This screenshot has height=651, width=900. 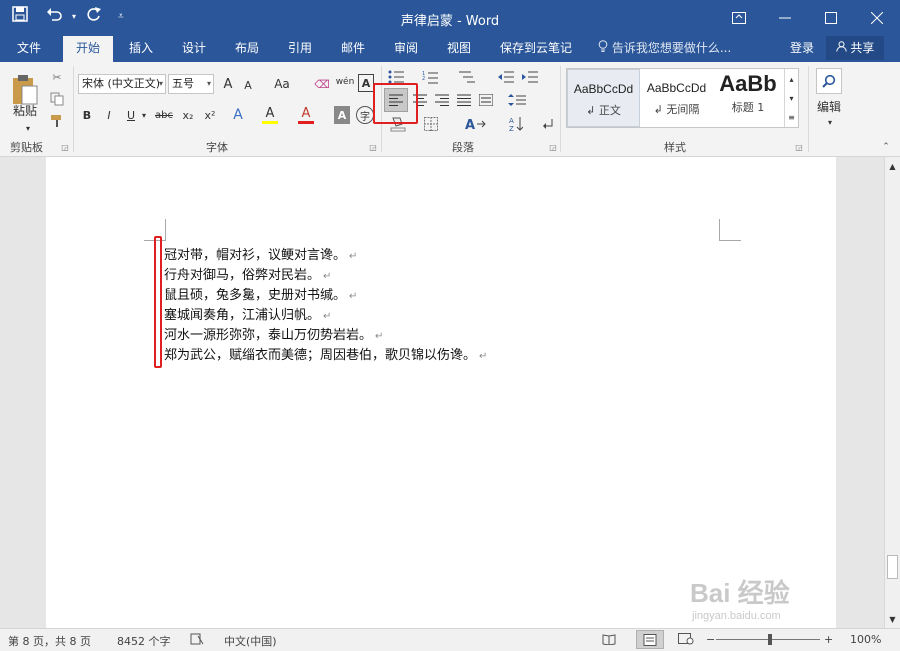 What do you see at coordinates (191, 84) in the screenshot?
I see `font-size-combo: 五号 ▾` at bounding box center [191, 84].